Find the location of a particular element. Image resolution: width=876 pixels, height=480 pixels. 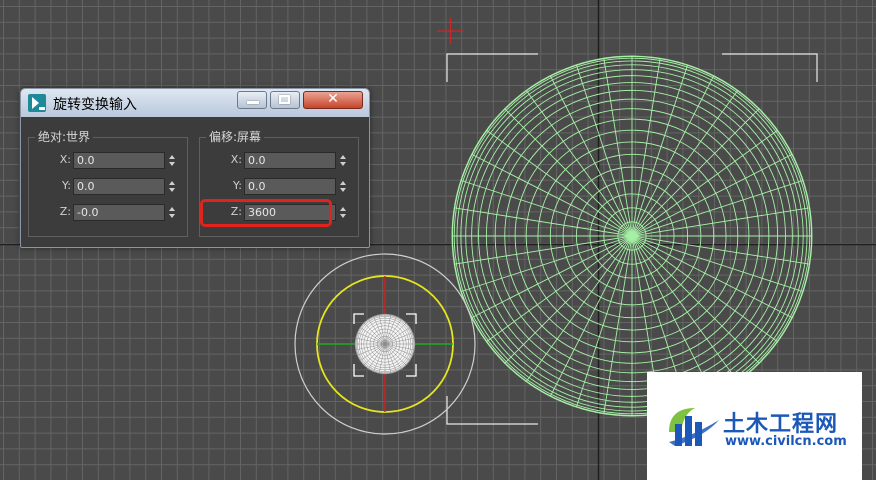

absolute-z-row: Z: -0.0 is located at coordinates (109, 213).